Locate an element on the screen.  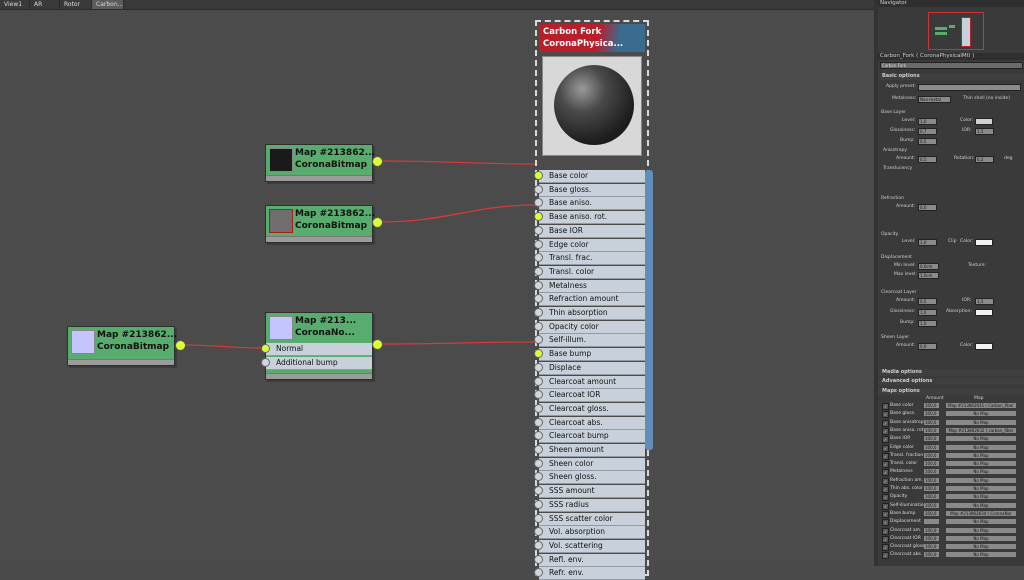
clearcoat-glossiness-field: 1,0 is located at coordinates (927, 312).